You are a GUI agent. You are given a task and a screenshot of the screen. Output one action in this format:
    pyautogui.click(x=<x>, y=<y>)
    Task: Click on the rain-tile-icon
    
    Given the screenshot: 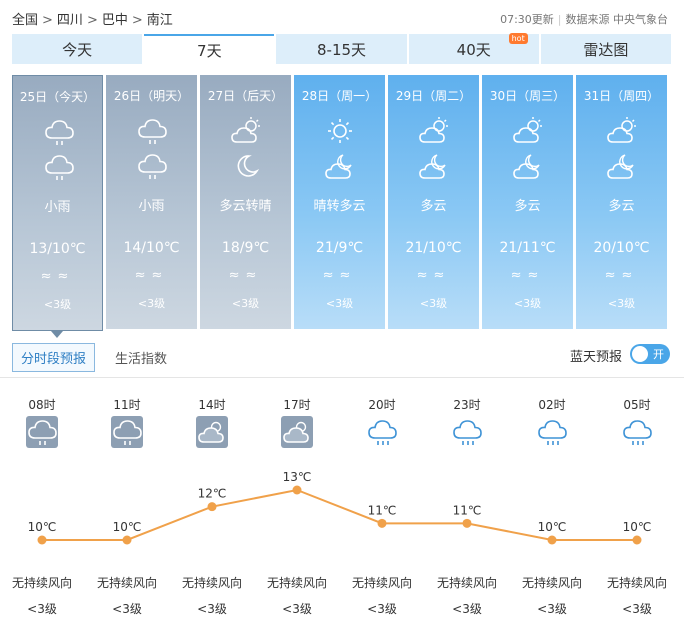 What is the action you would take?
    pyautogui.click(x=42, y=434)
    